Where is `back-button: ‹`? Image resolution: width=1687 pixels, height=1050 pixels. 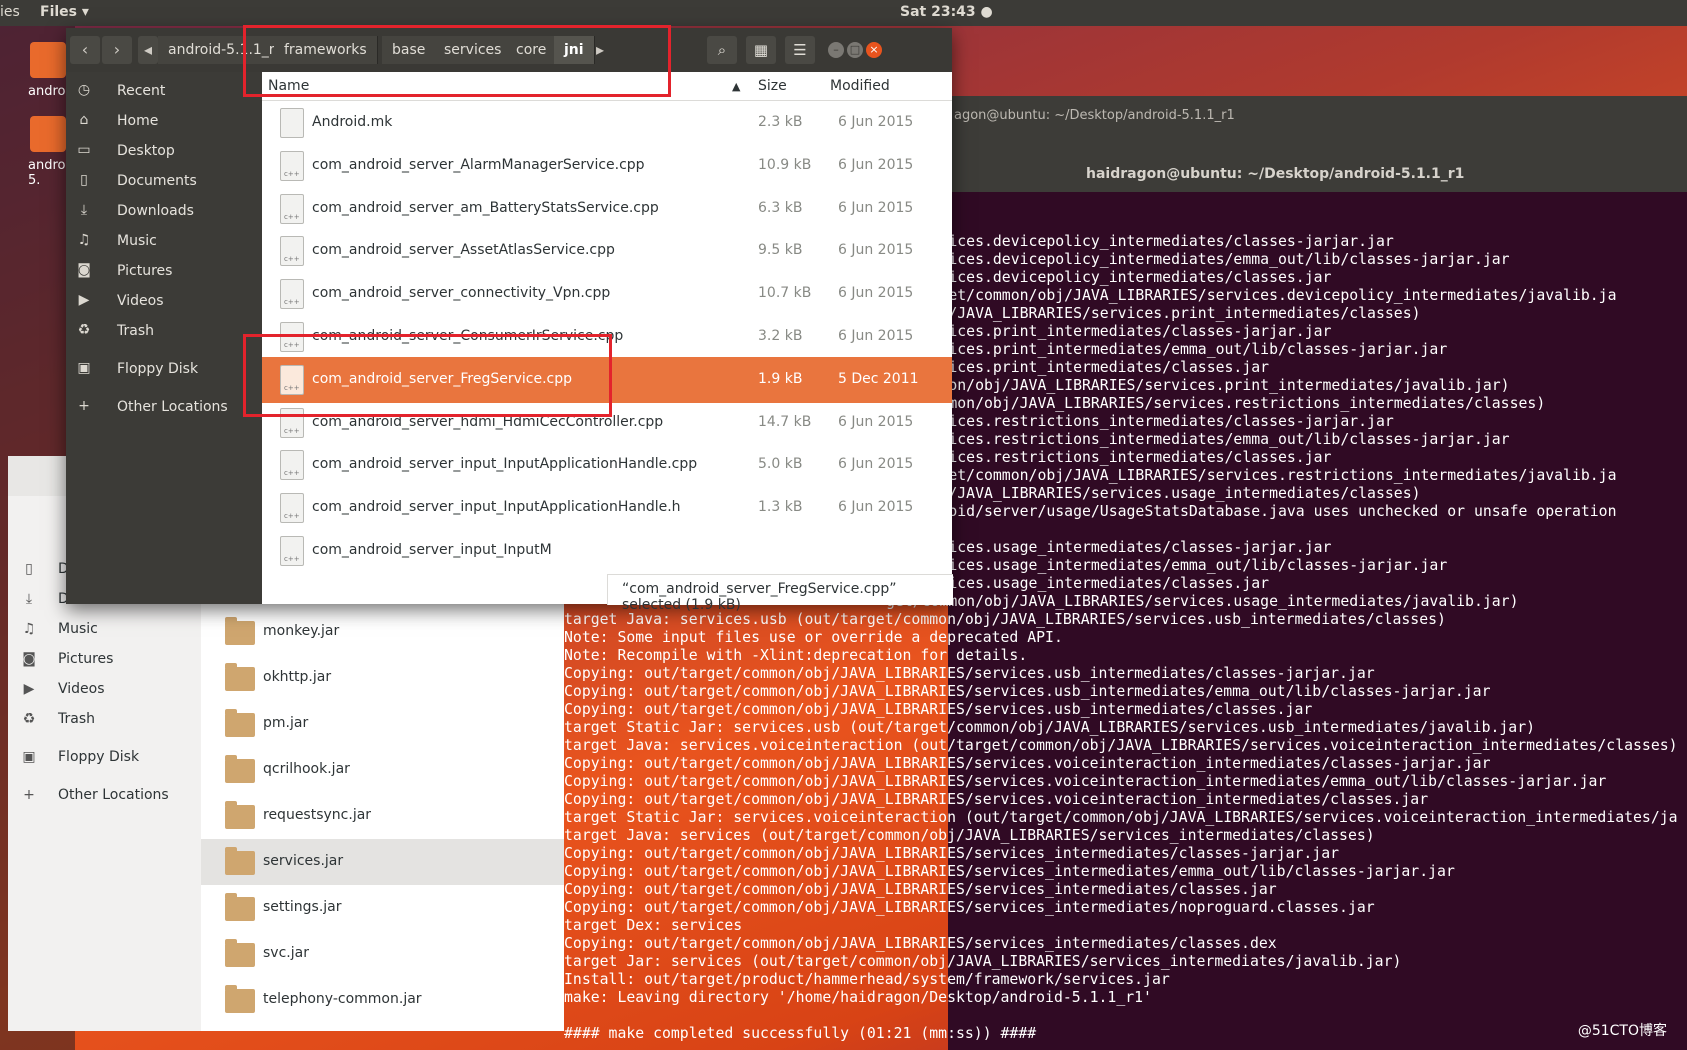 back-button: ‹ is located at coordinates (85, 50).